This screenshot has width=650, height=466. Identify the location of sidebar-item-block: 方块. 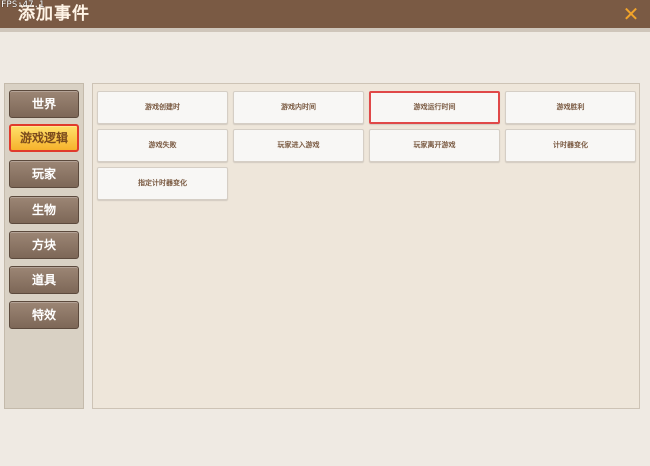
(44, 245).